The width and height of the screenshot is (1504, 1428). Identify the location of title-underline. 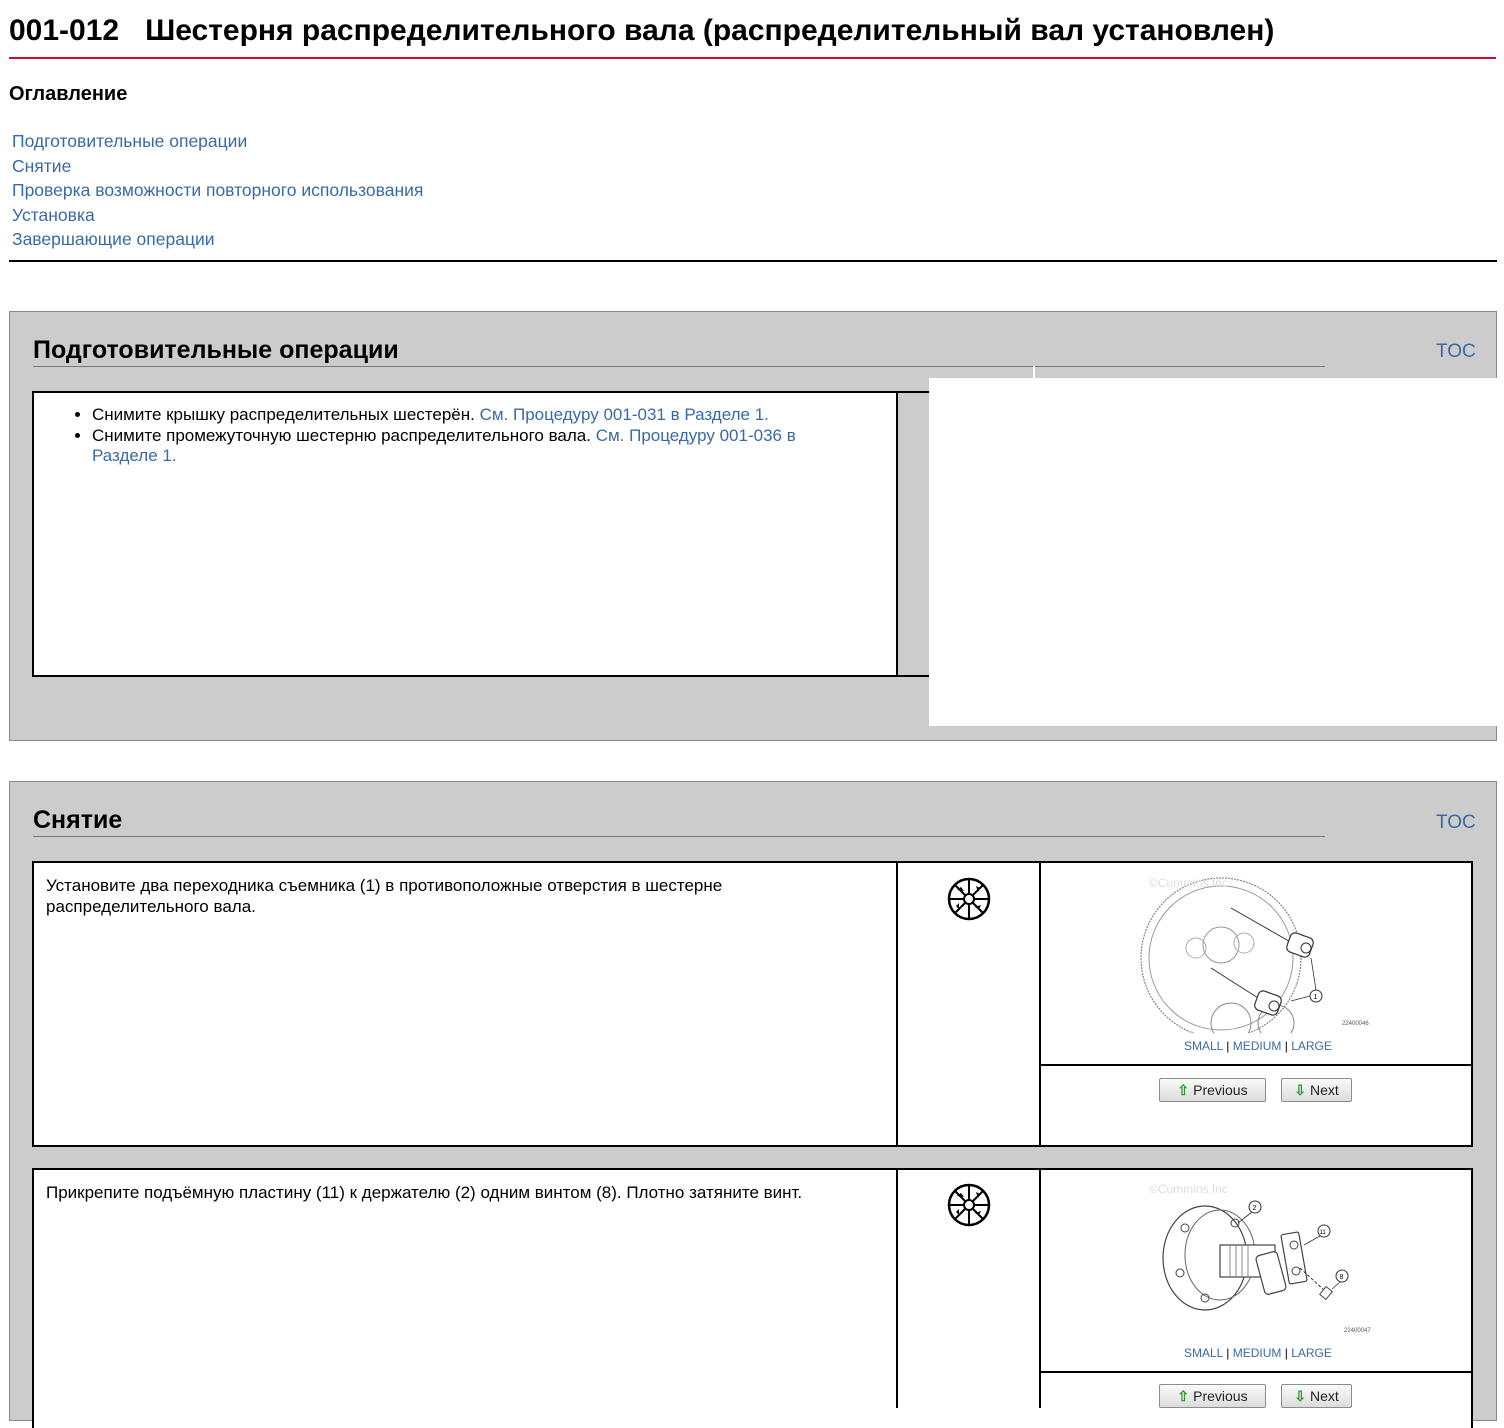
(752, 58).